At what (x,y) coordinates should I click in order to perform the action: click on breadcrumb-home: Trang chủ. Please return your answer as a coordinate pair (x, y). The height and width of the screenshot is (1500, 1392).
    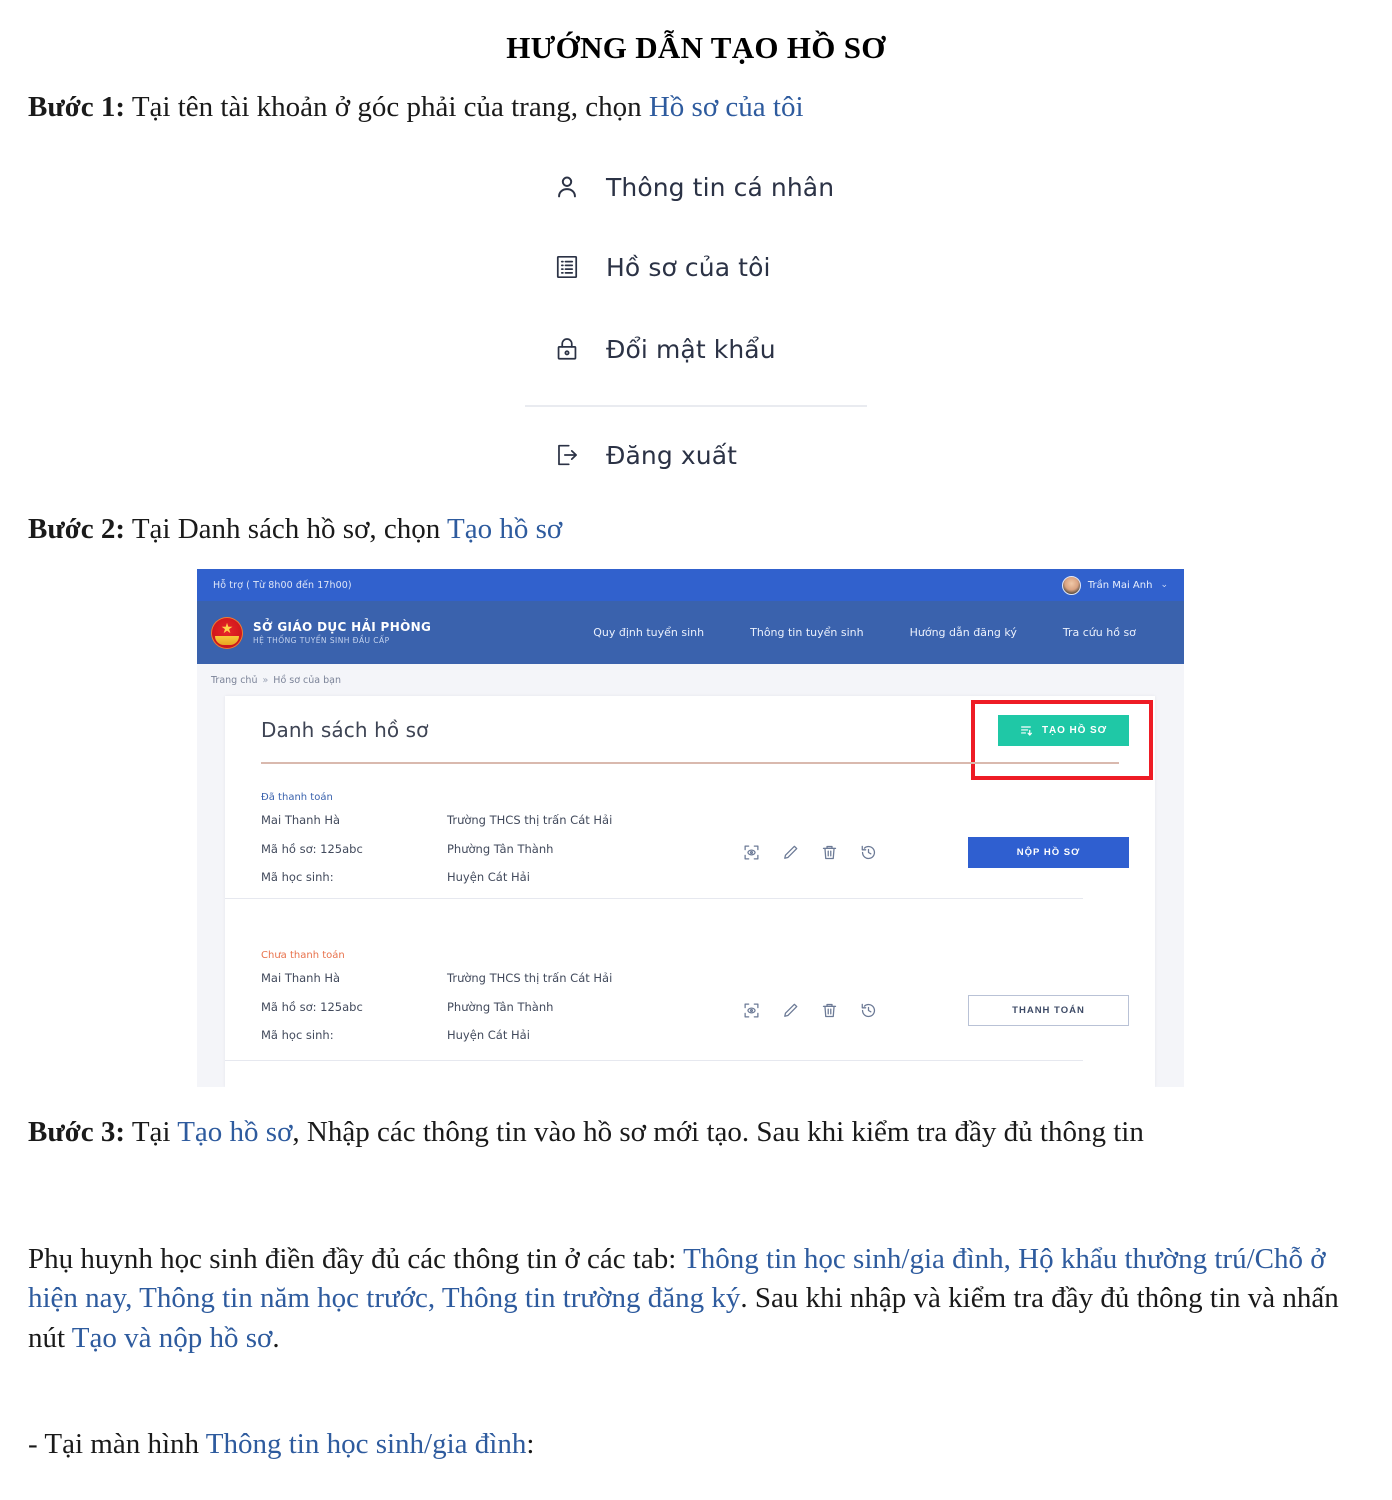
    Looking at the image, I should click on (234, 680).